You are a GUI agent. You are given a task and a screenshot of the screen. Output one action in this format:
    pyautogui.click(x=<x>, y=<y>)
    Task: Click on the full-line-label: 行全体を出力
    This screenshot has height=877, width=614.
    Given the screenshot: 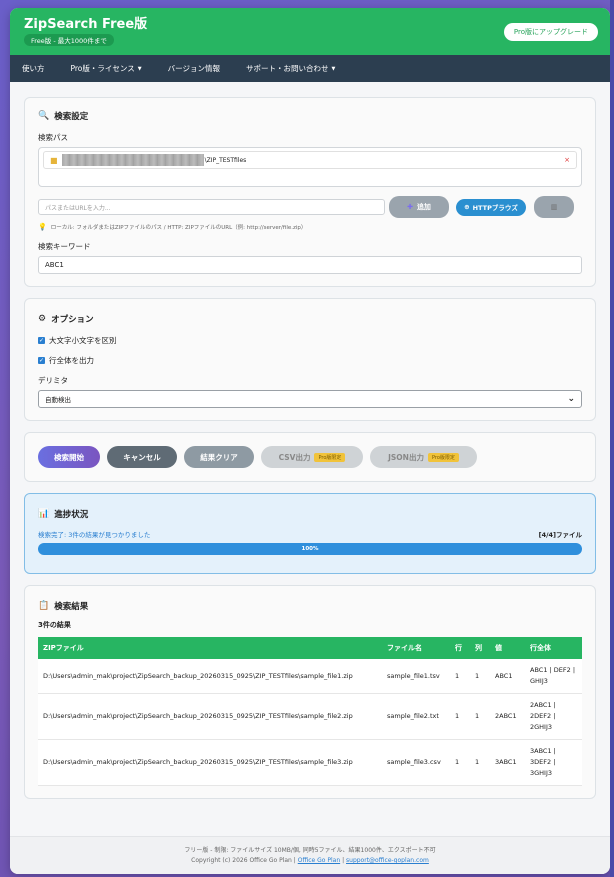 What is the action you would take?
    pyautogui.click(x=71, y=360)
    